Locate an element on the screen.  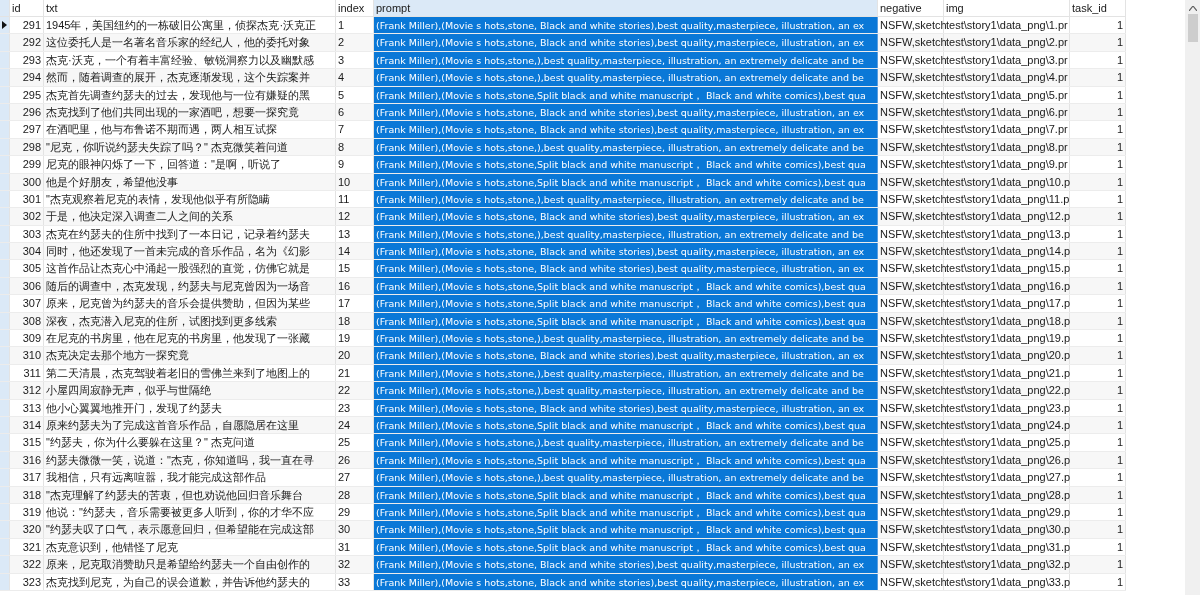
table-cell: 291 is located at coordinates (27, 25).